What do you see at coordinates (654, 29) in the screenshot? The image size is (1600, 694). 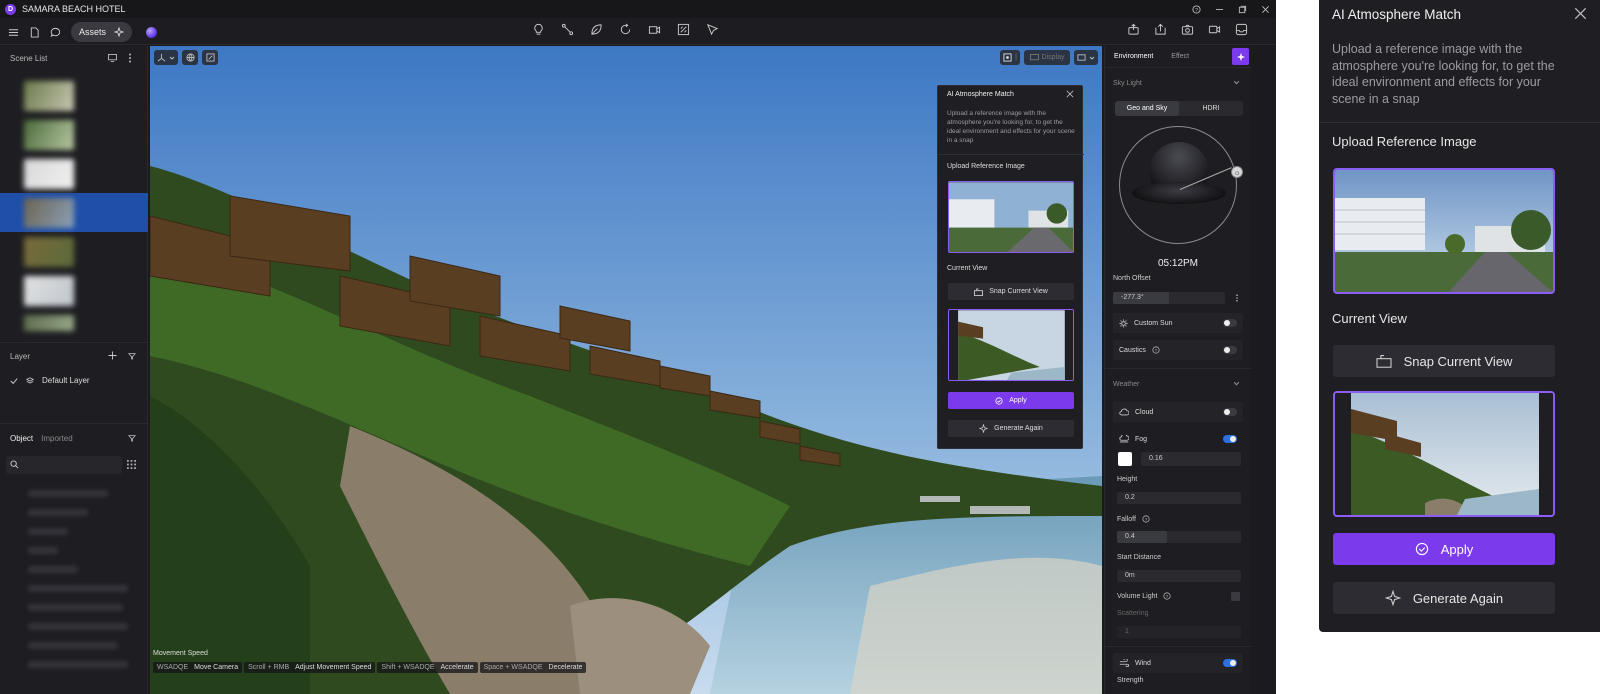 I see `camera-box-icon` at bounding box center [654, 29].